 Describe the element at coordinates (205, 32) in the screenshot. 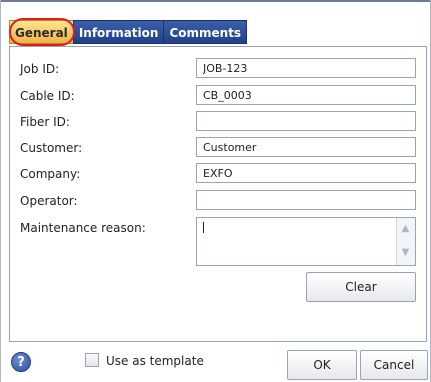

I see `tab-comments: Comments` at that location.